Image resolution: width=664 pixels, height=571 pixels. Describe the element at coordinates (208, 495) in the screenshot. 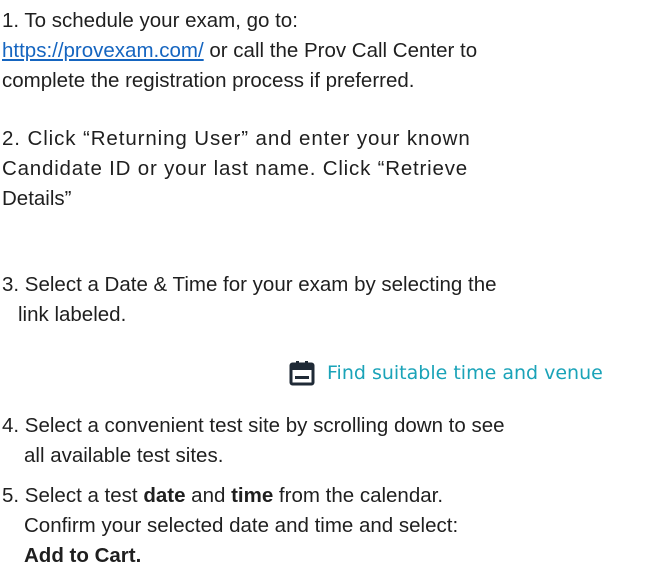

I see `step-5-text-c: and` at that location.